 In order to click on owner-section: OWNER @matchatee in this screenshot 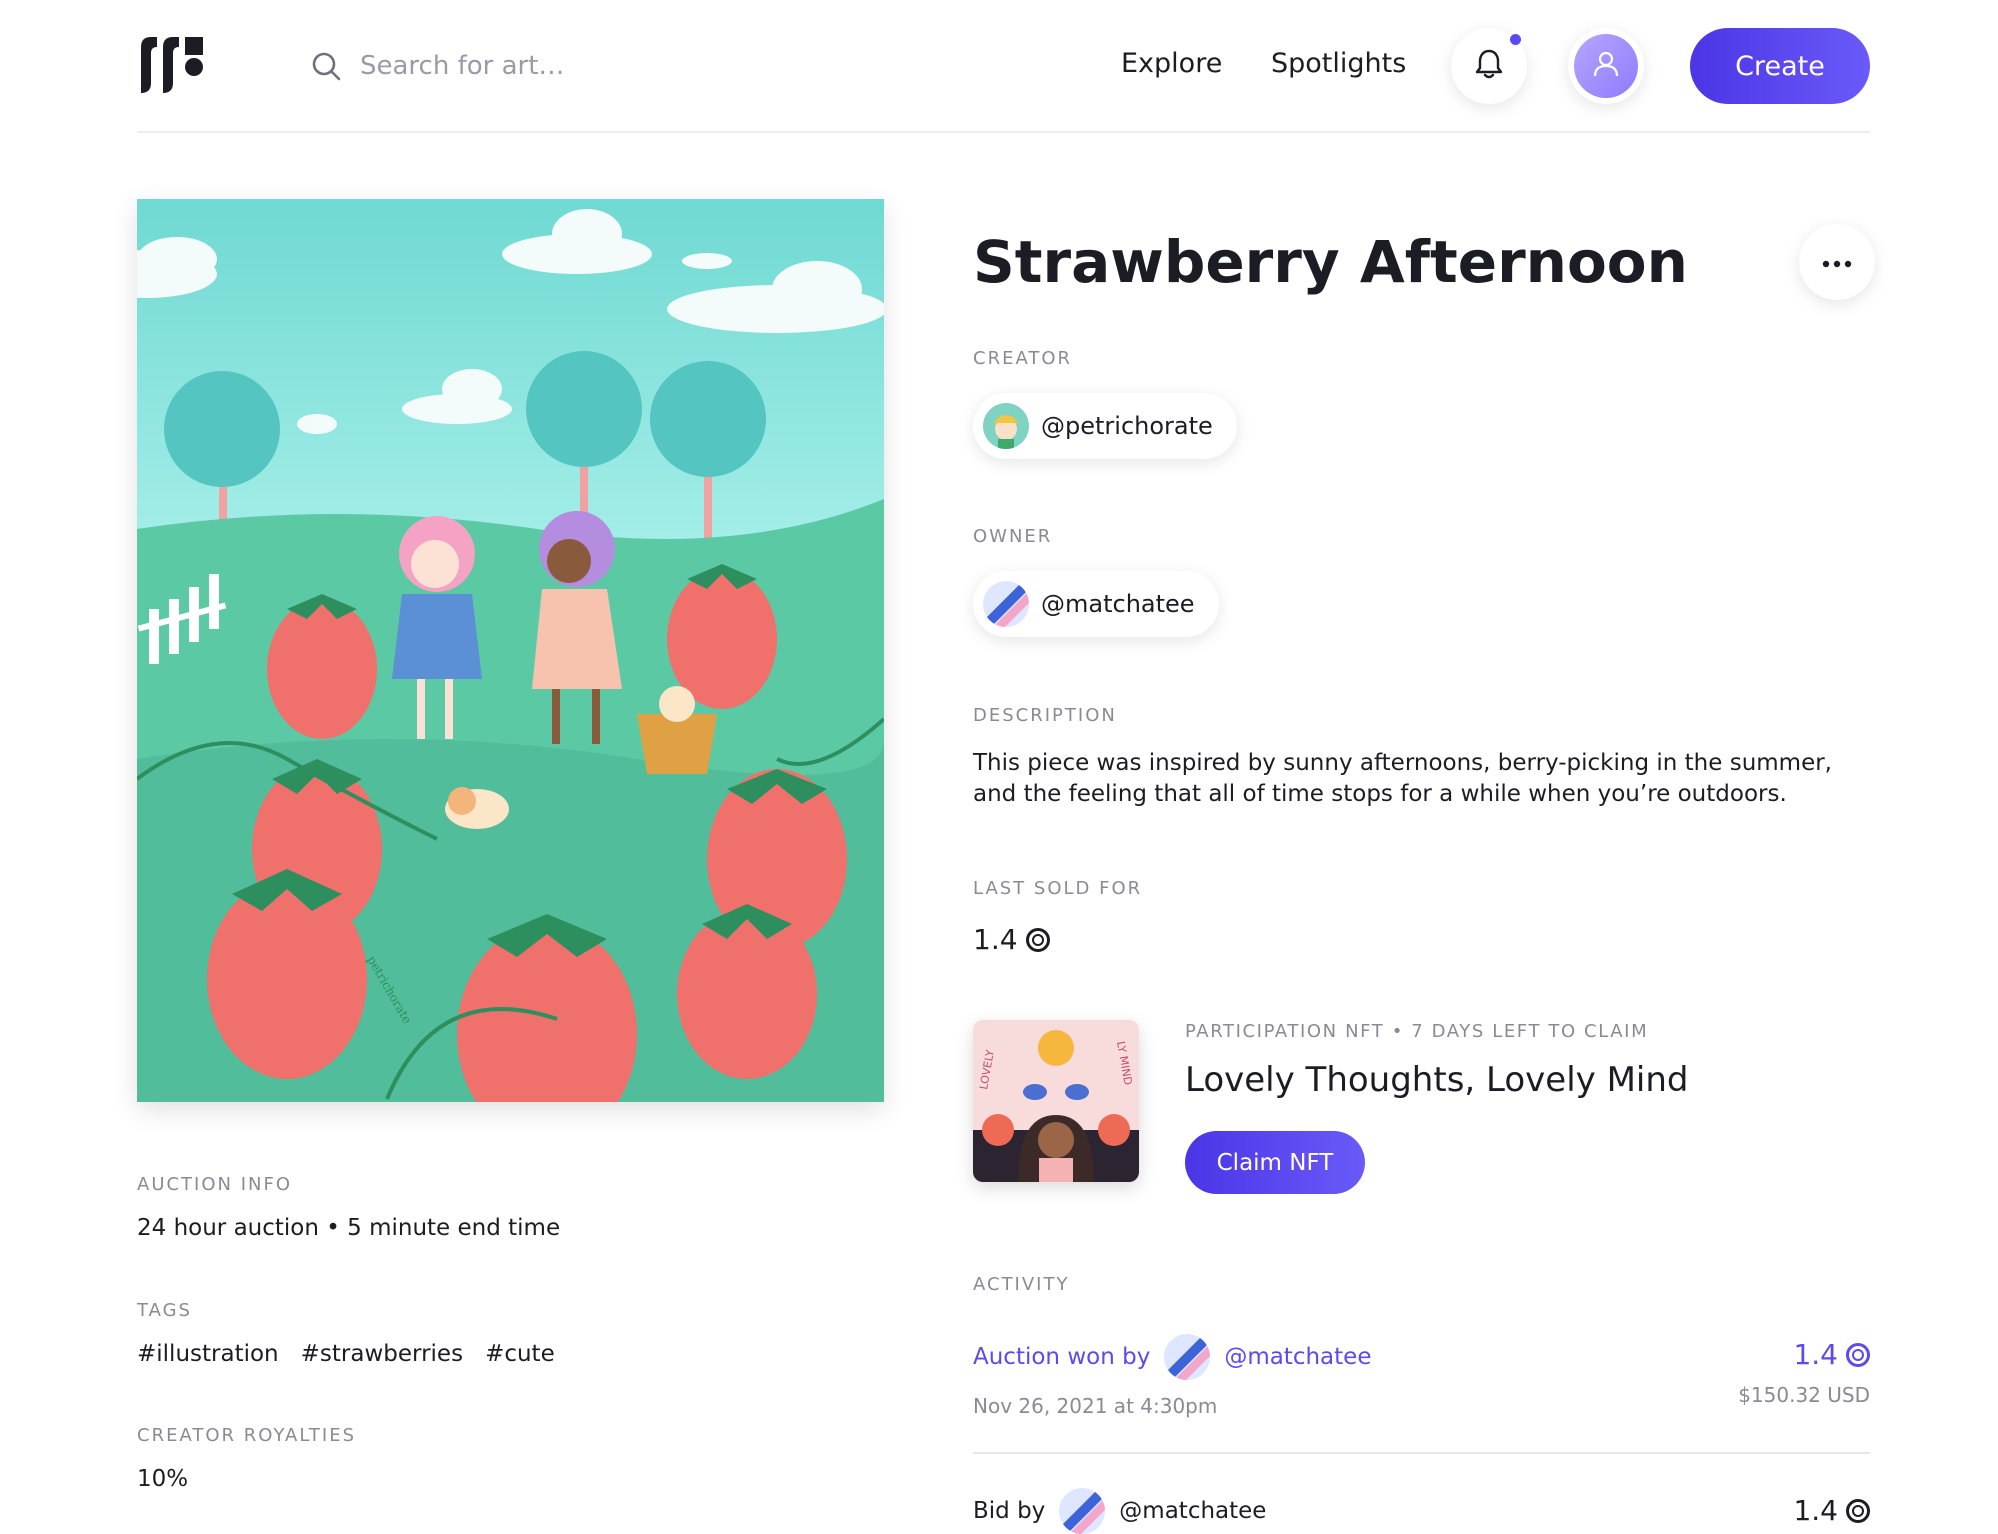, I will do `click(1096, 581)`.